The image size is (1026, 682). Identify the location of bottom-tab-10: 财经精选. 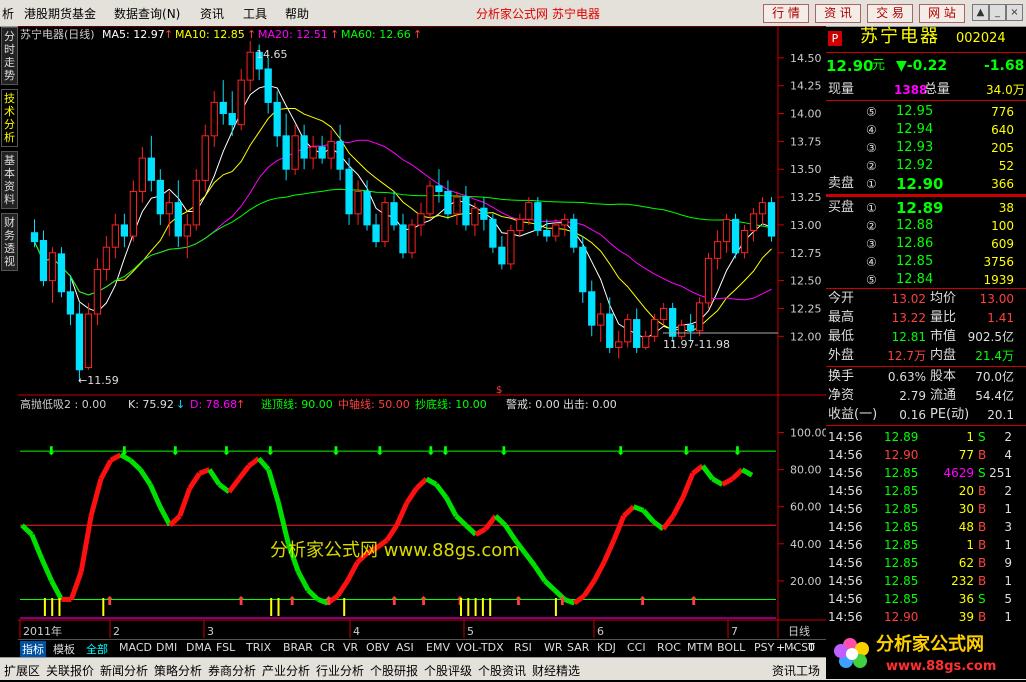
(556, 670).